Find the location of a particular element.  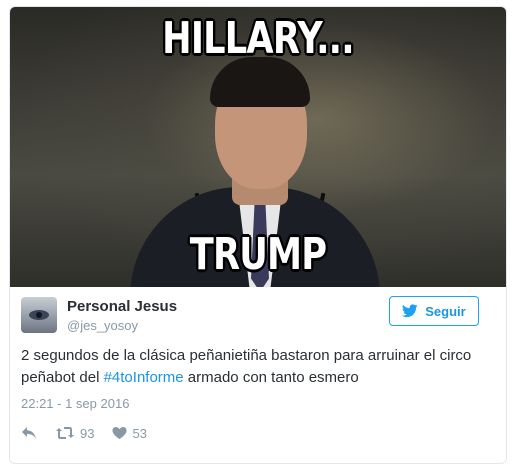

retweet-count: 93 is located at coordinates (87, 433).